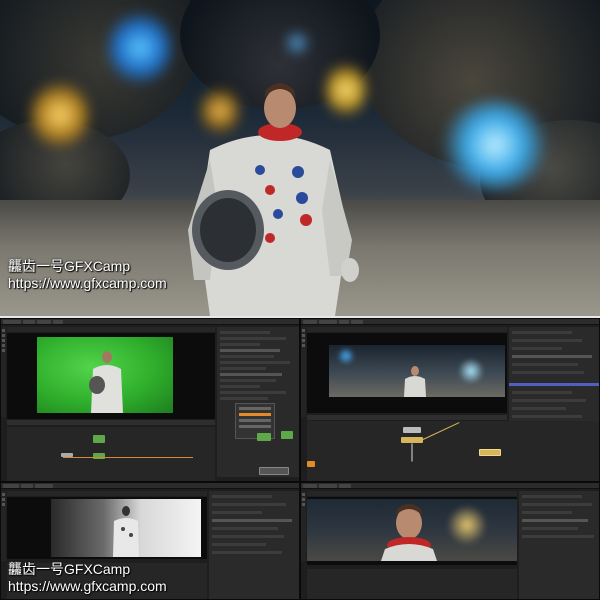 Image resolution: width=600 pixels, height=600 pixels. I want to click on screen-final, so click(450, 541).